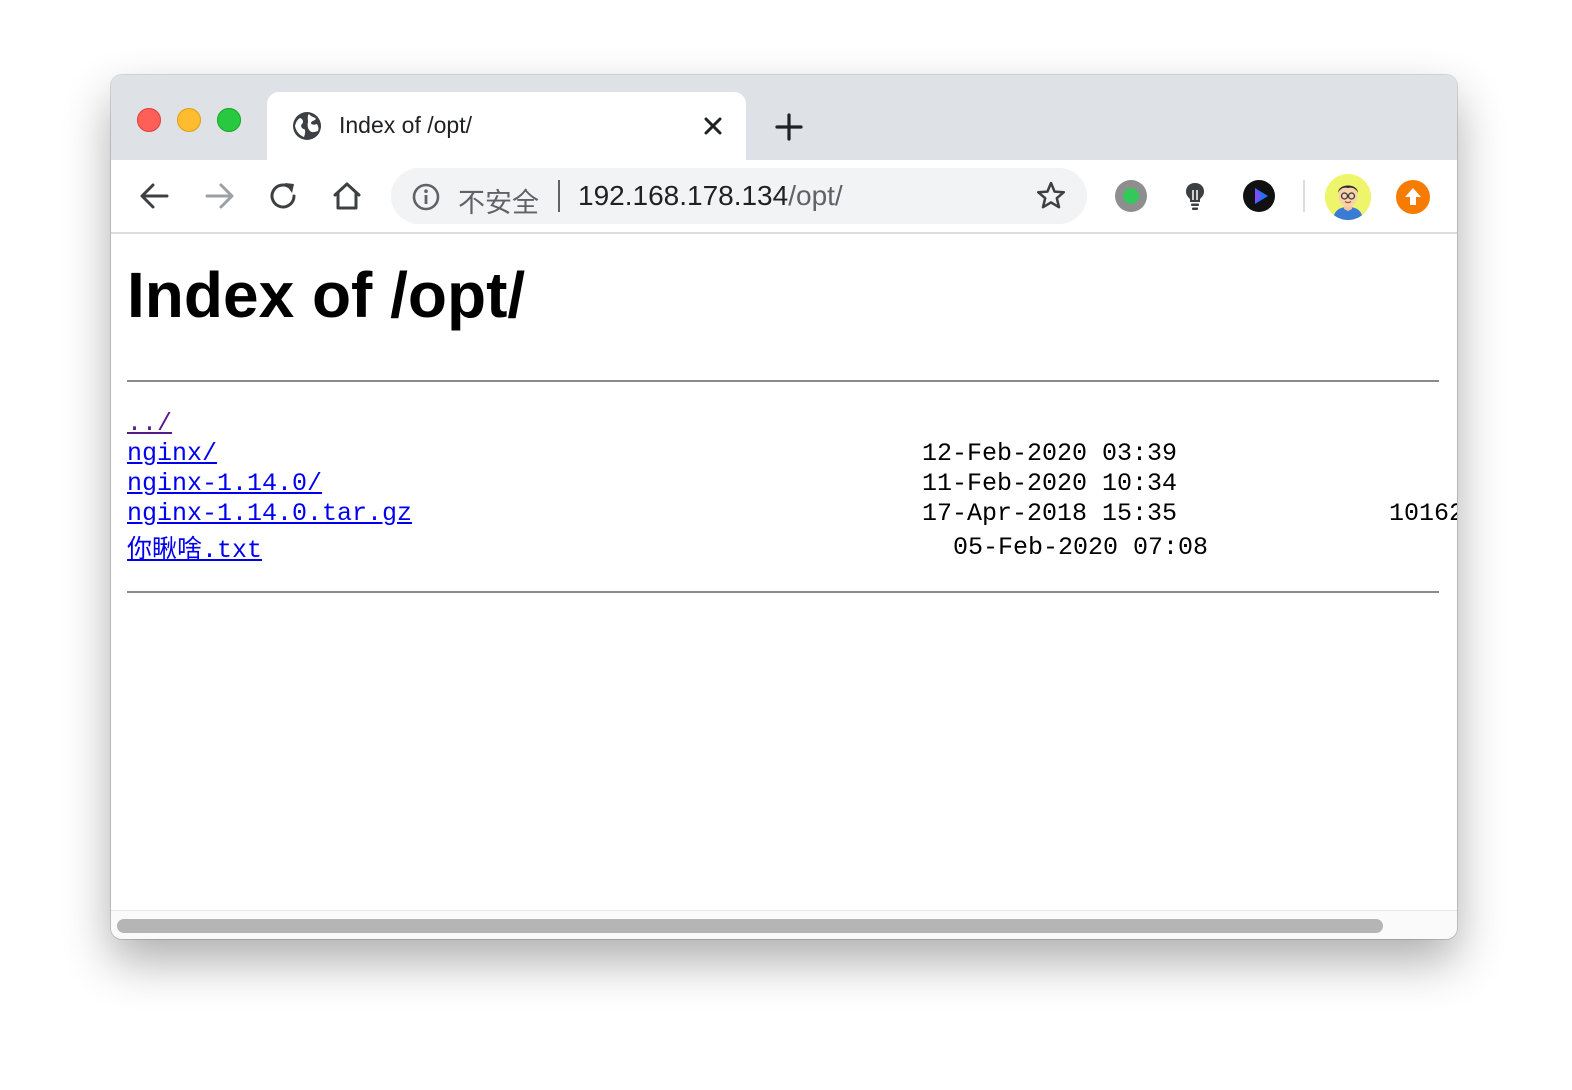 This screenshot has height=1090, width=1572. I want to click on url-path: /opt/, so click(815, 195).